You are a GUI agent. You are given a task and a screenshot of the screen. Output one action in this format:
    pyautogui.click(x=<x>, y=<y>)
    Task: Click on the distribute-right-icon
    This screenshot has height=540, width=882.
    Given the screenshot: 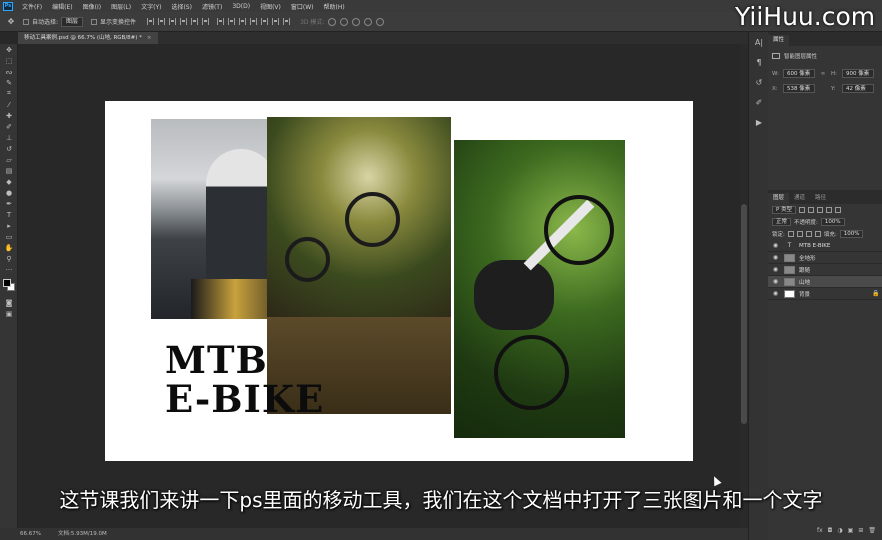 What is the action you would take?
    pyautogui.click(x=276, y=21)
    